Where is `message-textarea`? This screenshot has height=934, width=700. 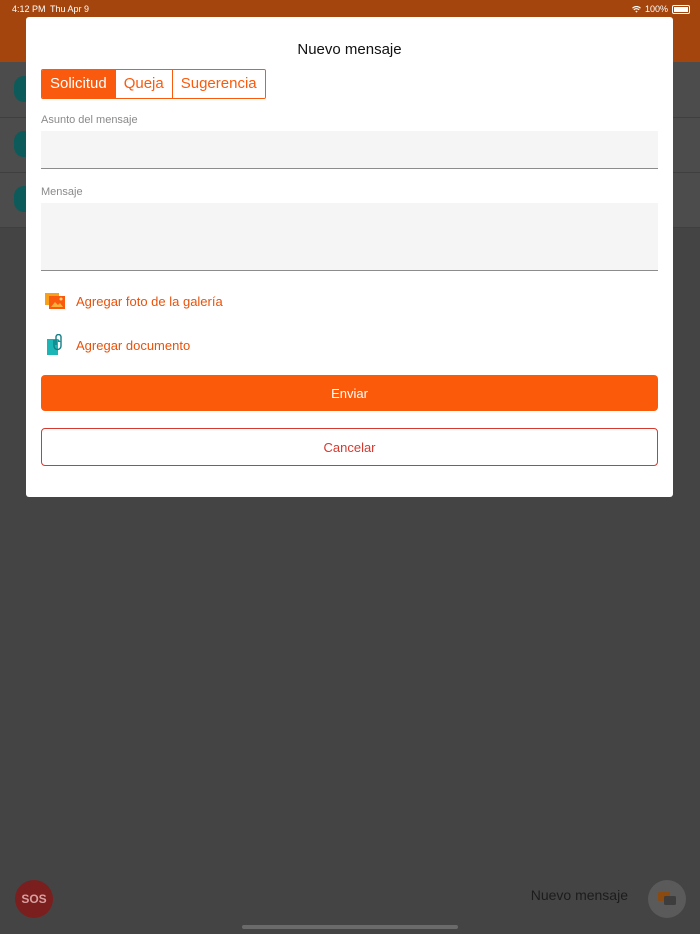 message-textarea is located at coordinates (349, 237).